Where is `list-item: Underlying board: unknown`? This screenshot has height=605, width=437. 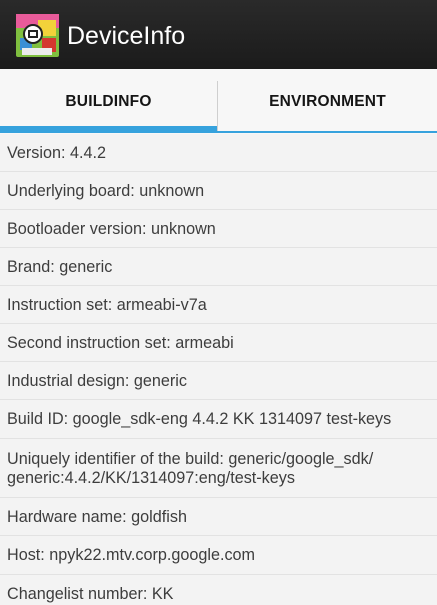
list-item: Underlying board: unknown is located at coordinates (218, 191).